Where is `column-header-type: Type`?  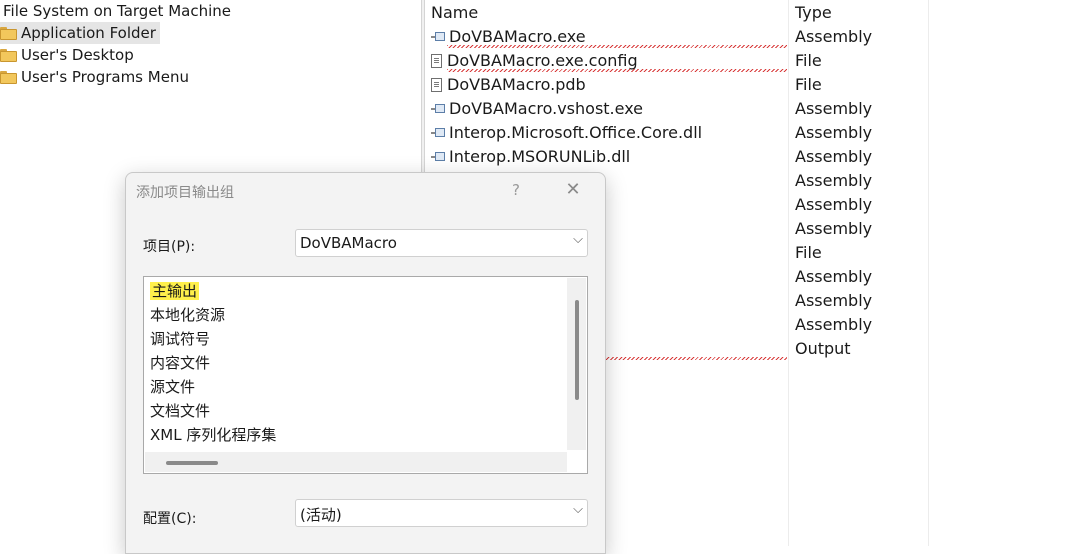
column-header-type: Type is located at coordinates (813, 13).